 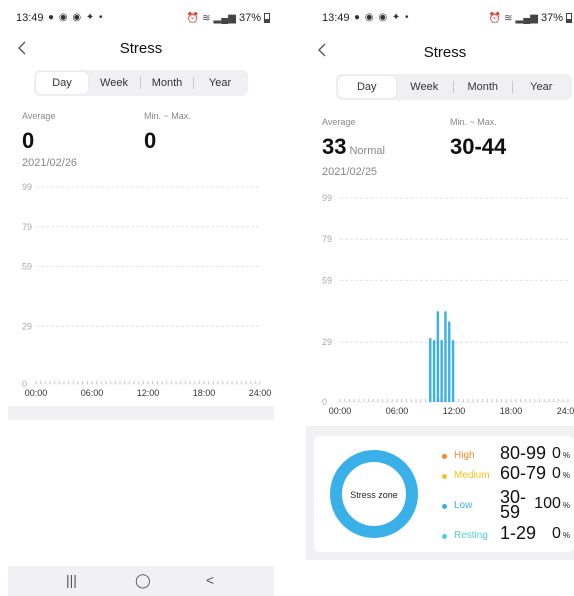 I want to click on date-label: 2021/02/25, so click(x=350, y=172).